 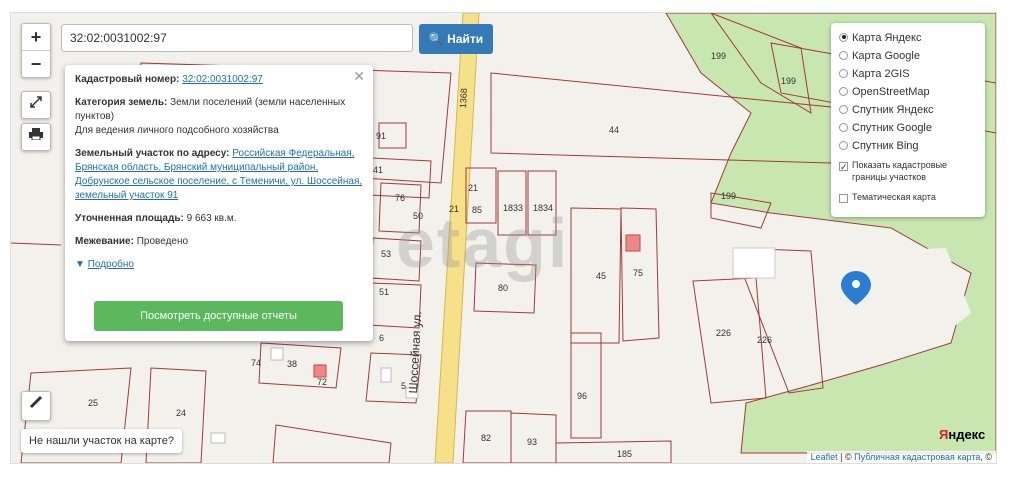 I want to click on layer-option: Карта 2GIS, so click(x=908, y=74).